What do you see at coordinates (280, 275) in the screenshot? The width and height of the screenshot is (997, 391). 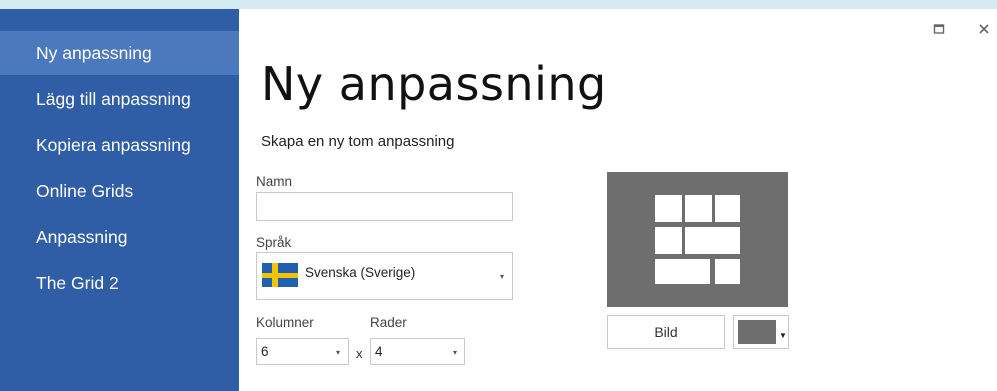 I see `sweden-flag-icon` at bounding box center [280, 275].